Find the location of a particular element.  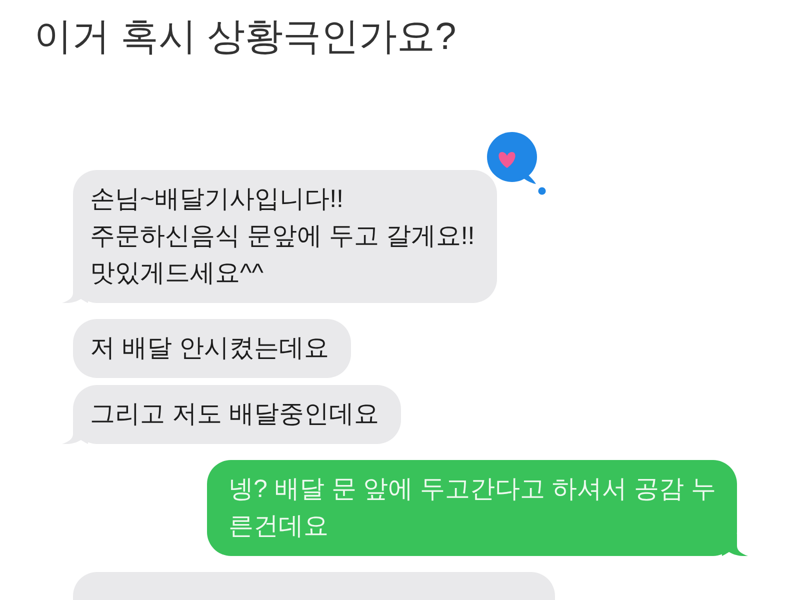

page-title: 이거 혹시 상황극인가요? is located at coordinates (245, 37).